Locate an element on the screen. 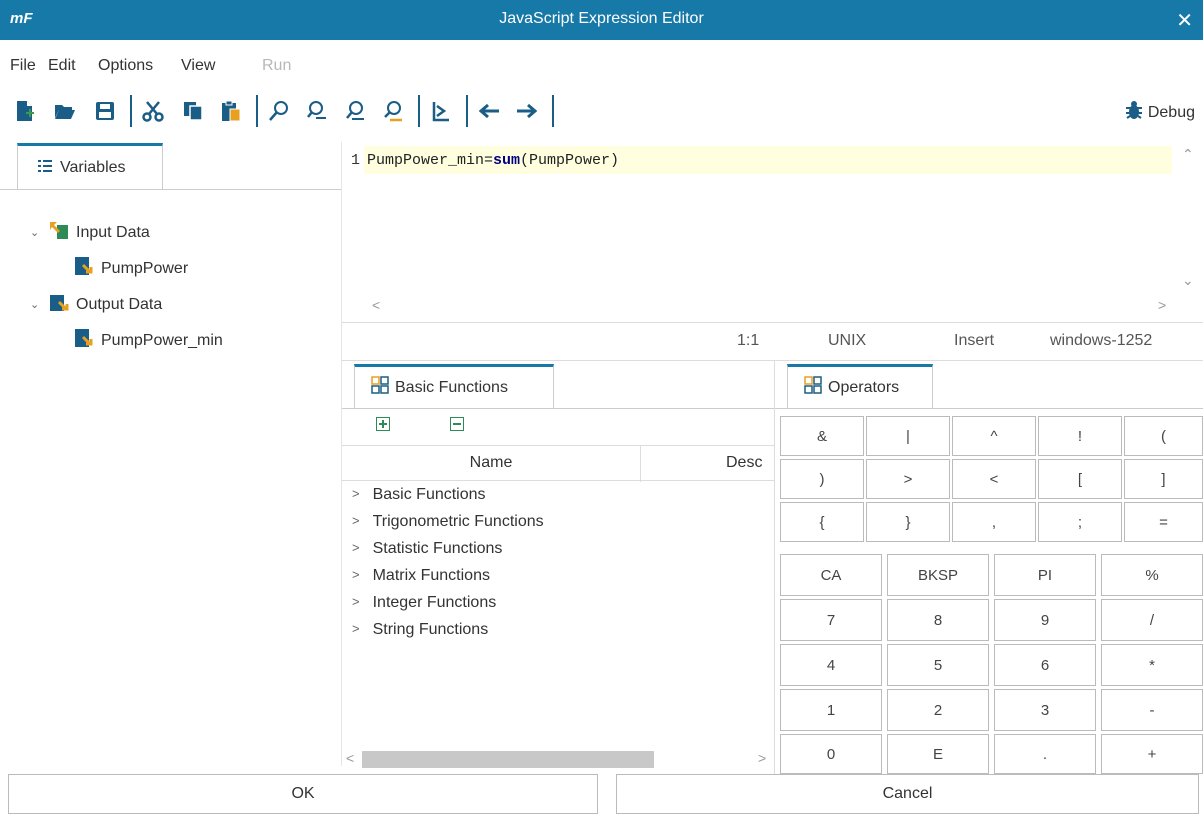 The height and width of the screenshot is (814, 1203). find-icon is located at coordinates (279, 111).